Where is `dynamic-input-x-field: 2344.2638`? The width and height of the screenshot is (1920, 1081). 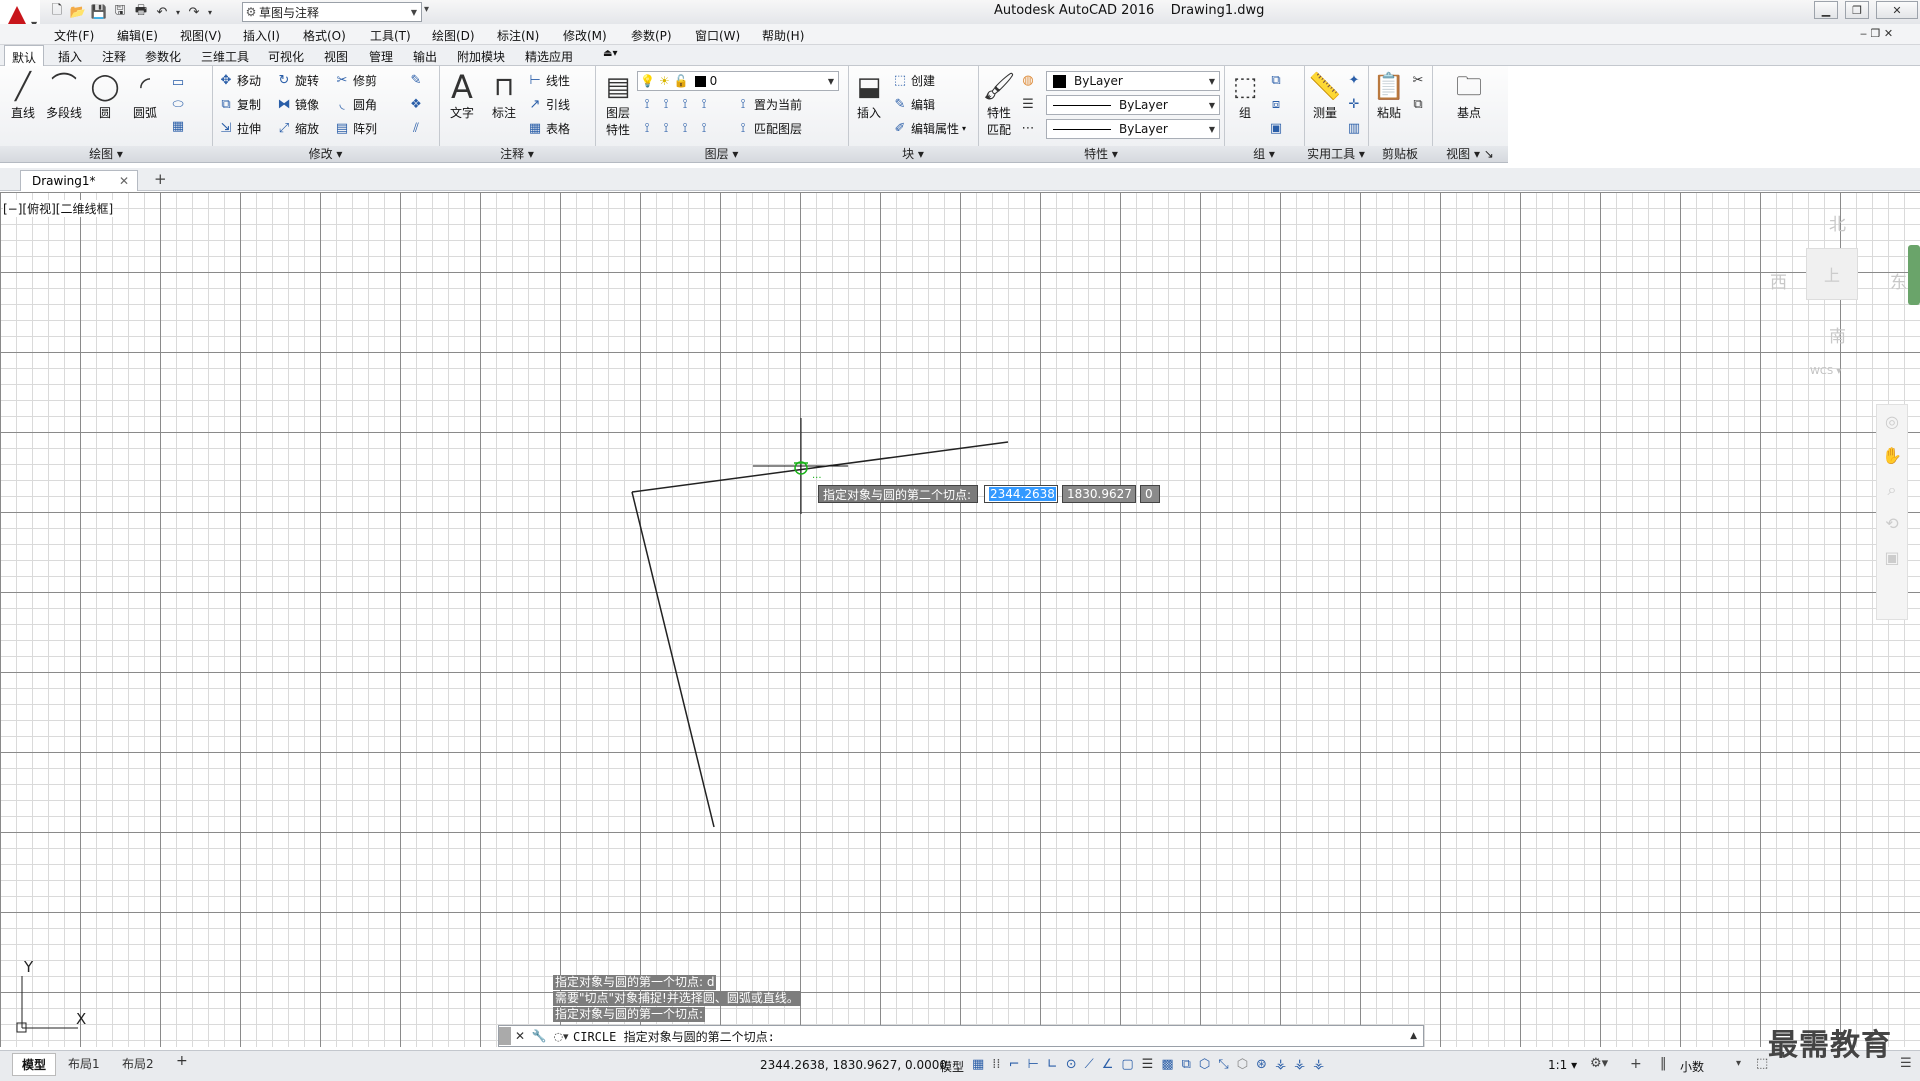 dynamic-input-x-field: 2344.2638 is located at coordinates (1021, 494).